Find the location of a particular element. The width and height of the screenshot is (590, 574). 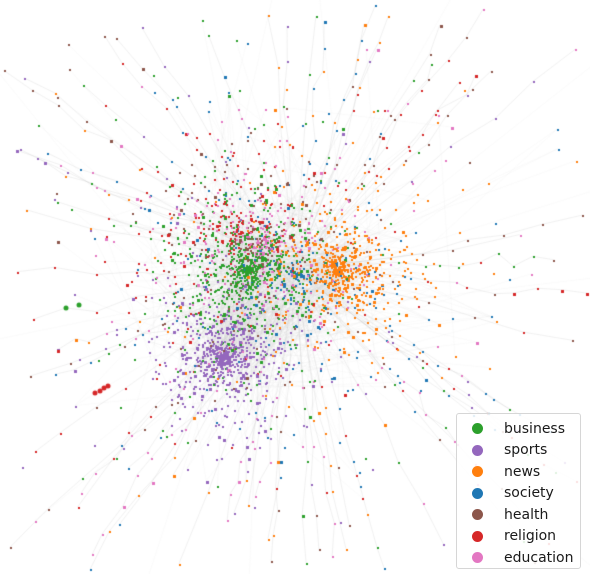

legend-item-health: health is located at coordinates (518, 515).